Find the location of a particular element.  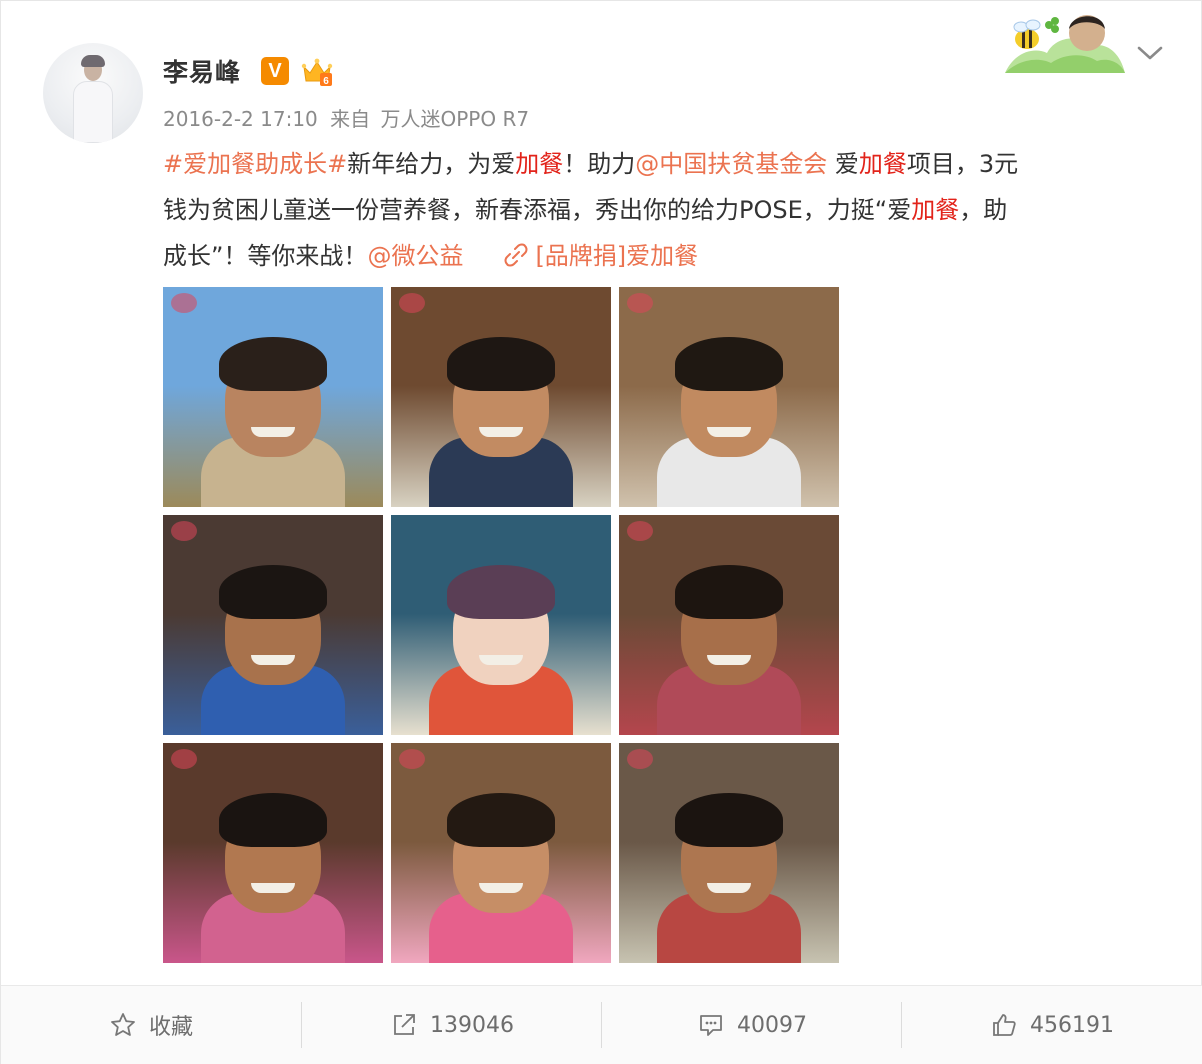

user-name: 李易峰 is located at coordinates (202, 71).